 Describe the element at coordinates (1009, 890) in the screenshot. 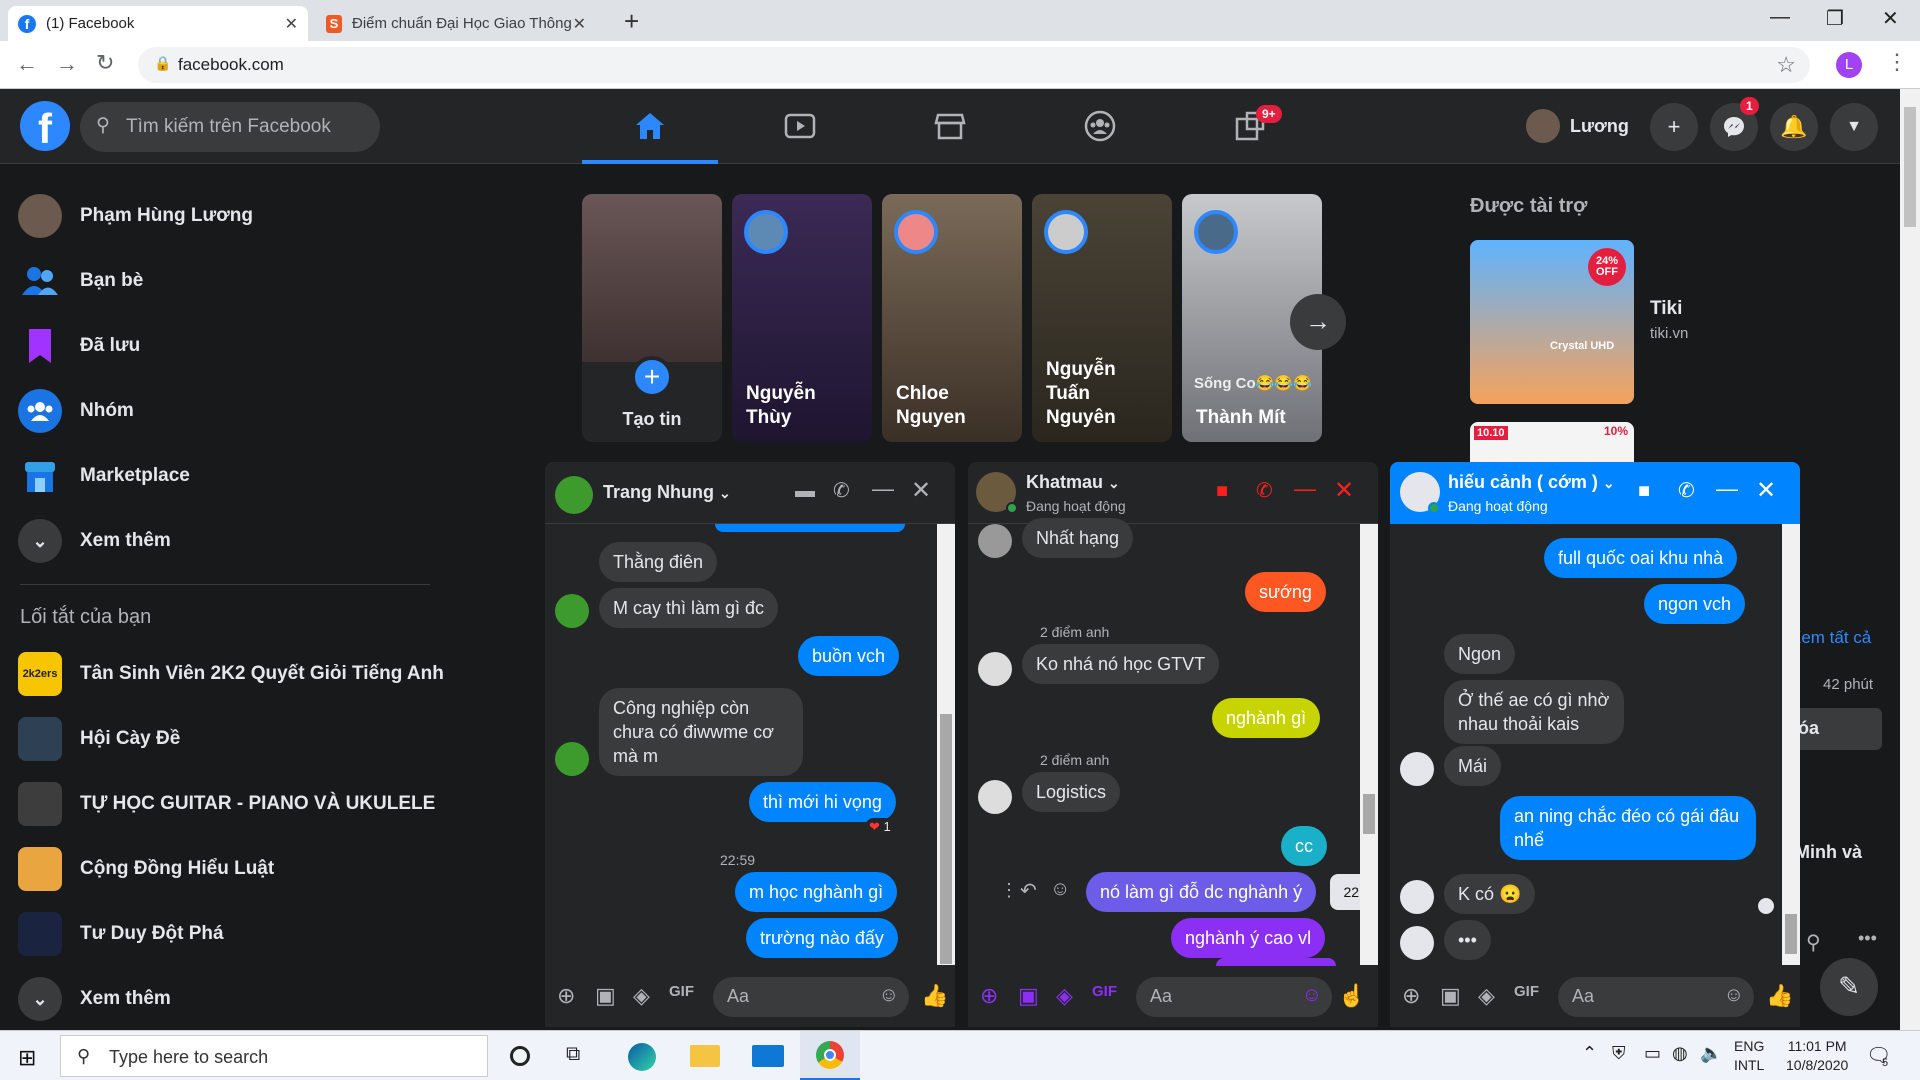

I see `more-options-icon: ⋮` at that location.